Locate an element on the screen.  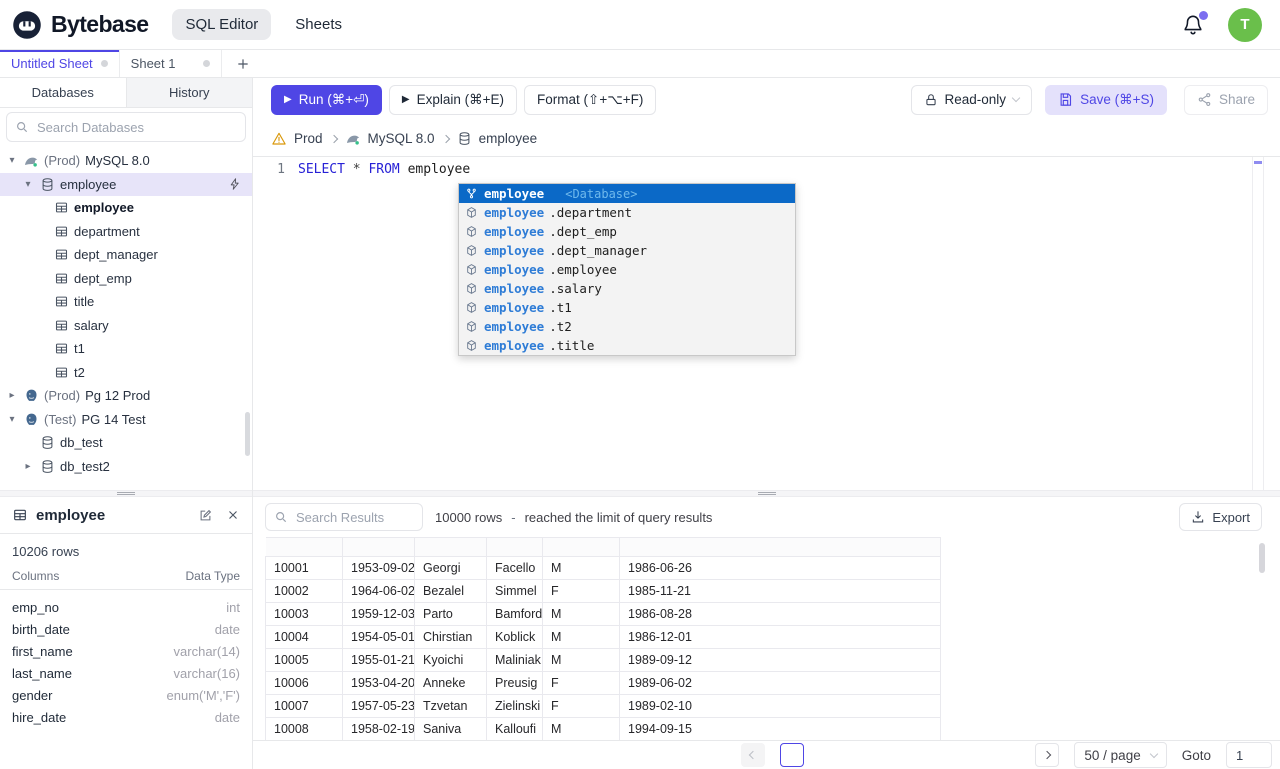
warning-icon is located at coordinates (279, 138).